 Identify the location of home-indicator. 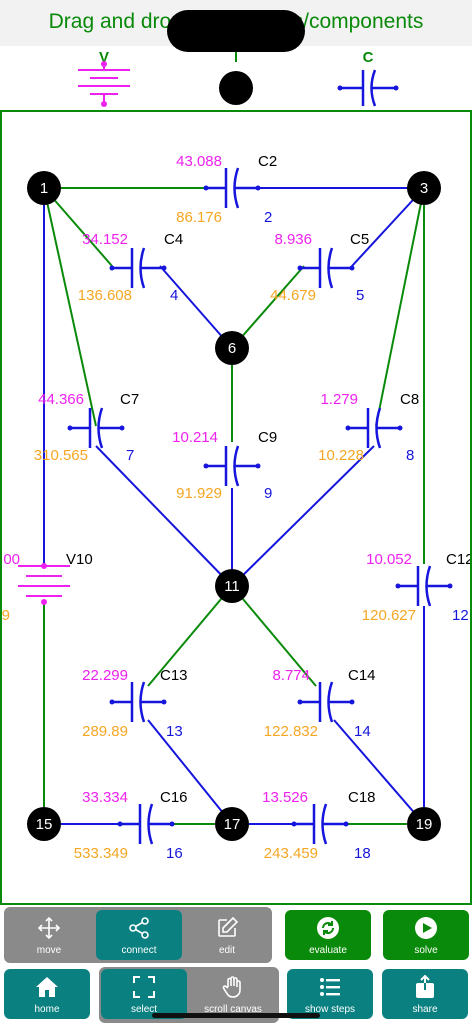
(236, 1015).